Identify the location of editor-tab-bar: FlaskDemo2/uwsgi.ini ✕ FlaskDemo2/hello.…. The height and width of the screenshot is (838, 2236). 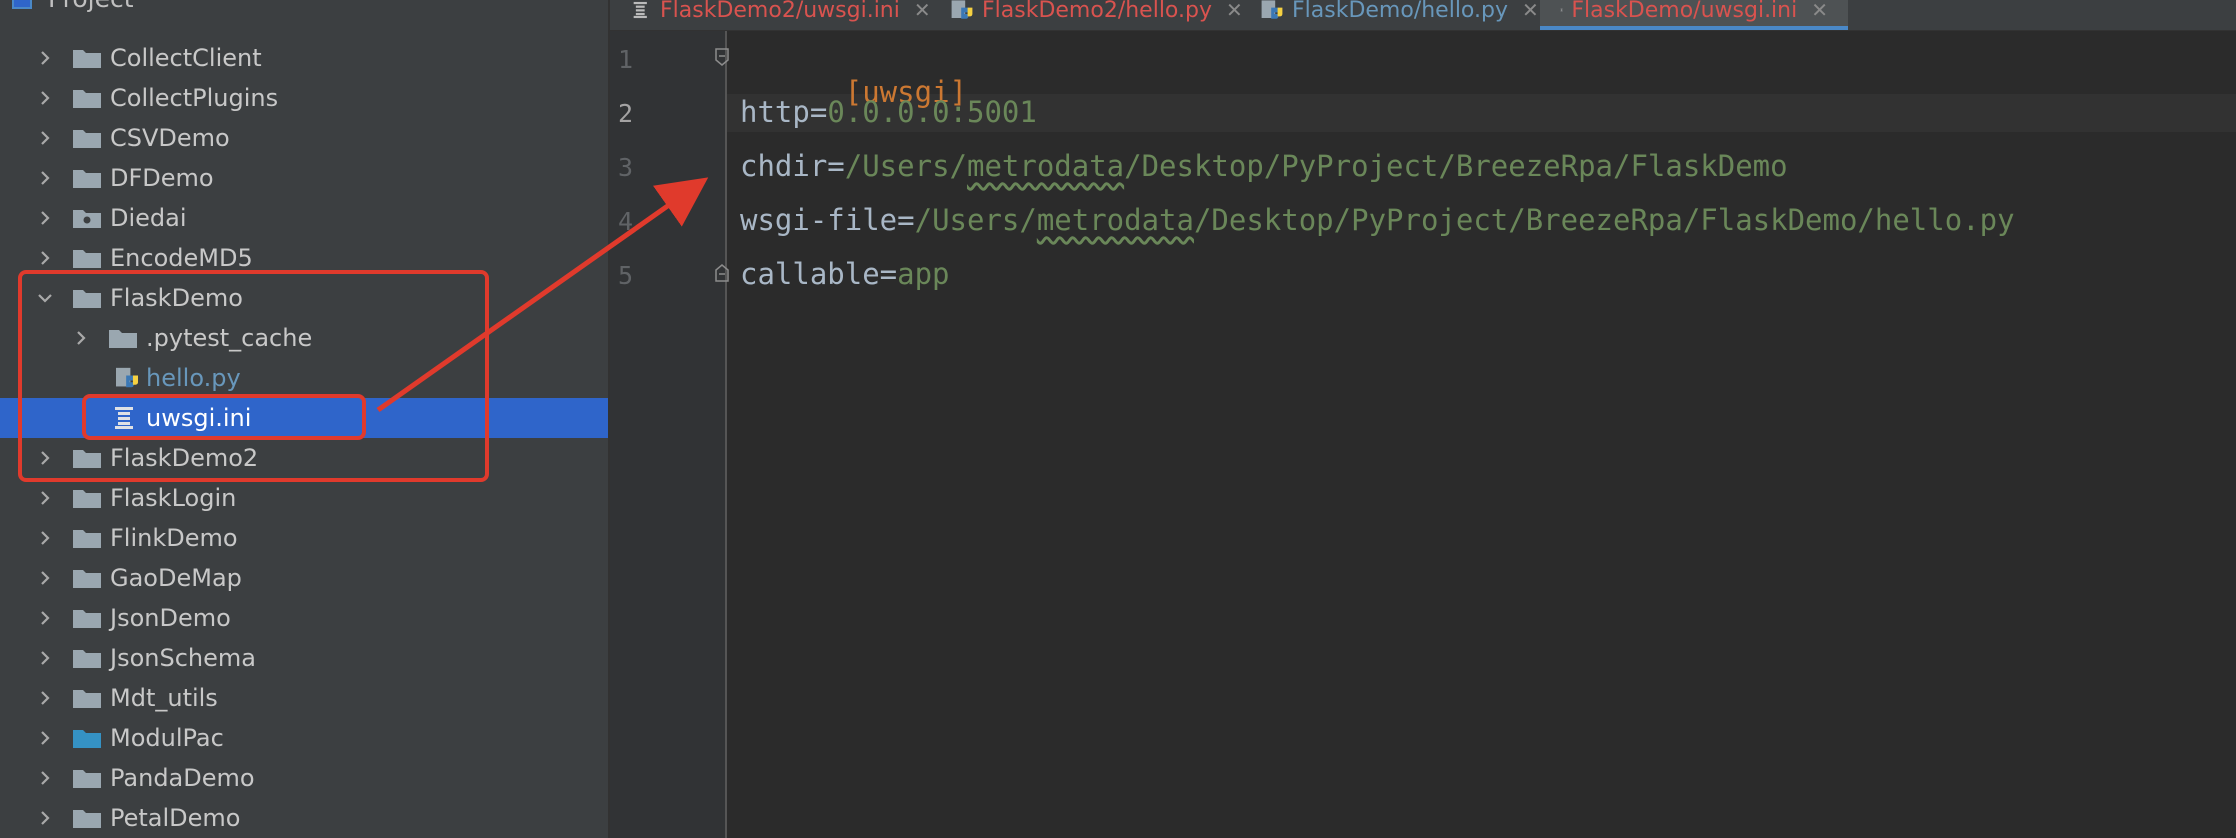
(1423, 15).